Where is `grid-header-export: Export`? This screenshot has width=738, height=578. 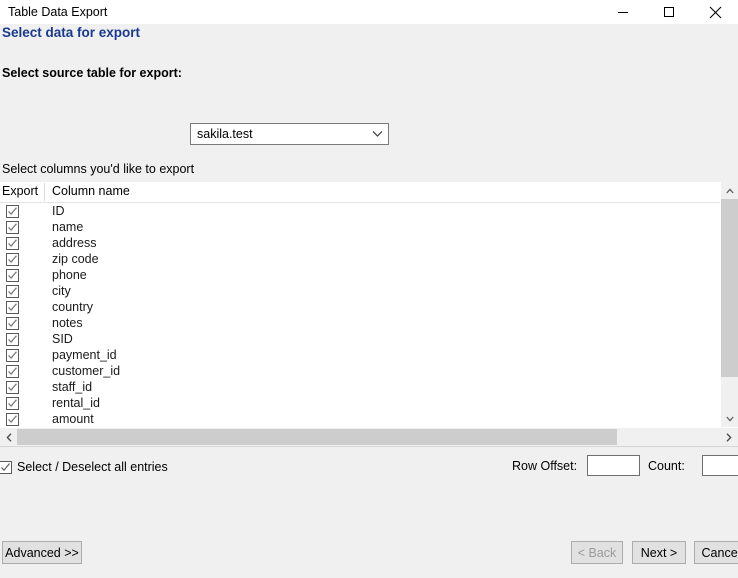 grid-header-export: Export is located at coordinates (20, 191).